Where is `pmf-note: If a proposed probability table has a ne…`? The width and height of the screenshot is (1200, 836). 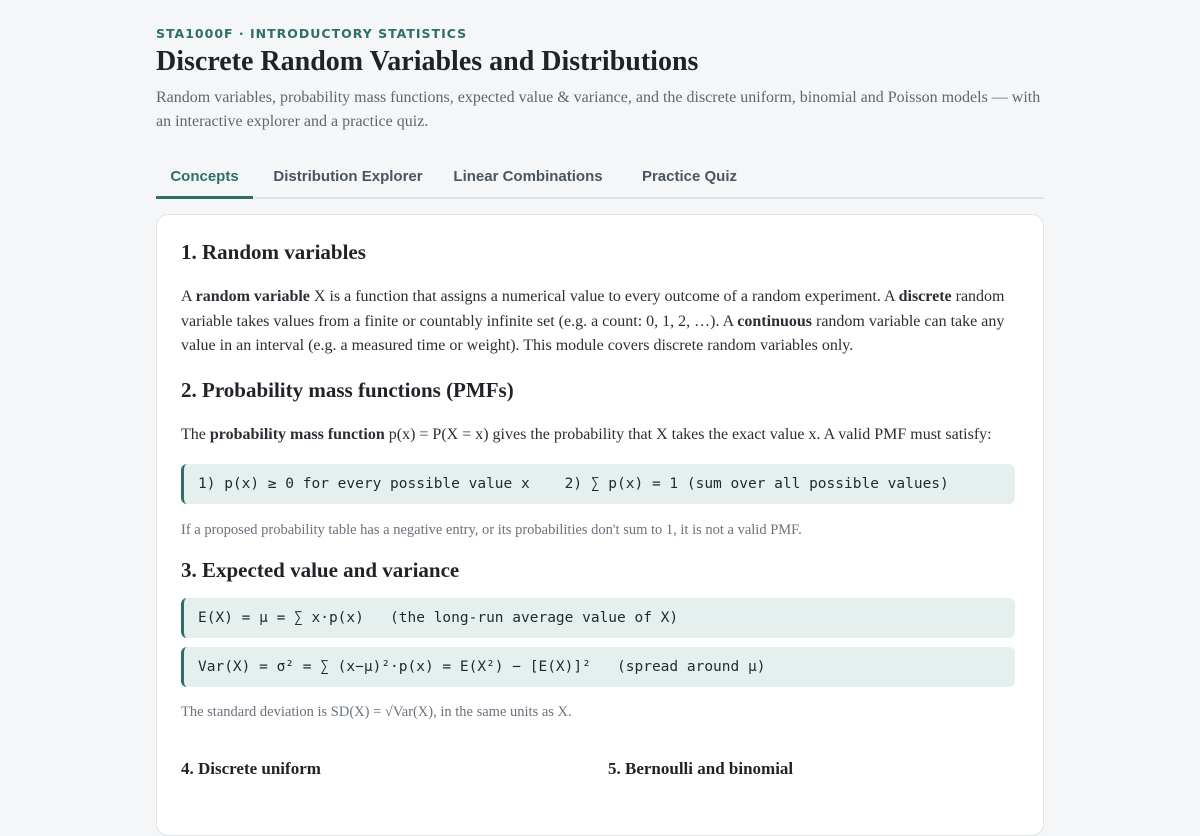 pmf-note: If a proposed probability table has a ne… is located at coordinates (491, 530).